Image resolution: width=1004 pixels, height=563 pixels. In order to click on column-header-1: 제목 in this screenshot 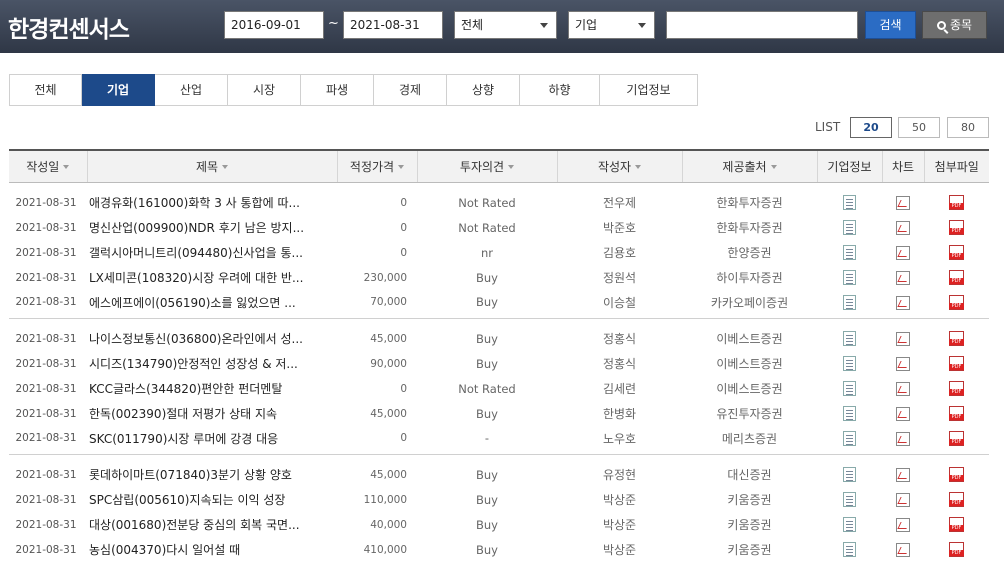, I will do `click(211, 166)`.